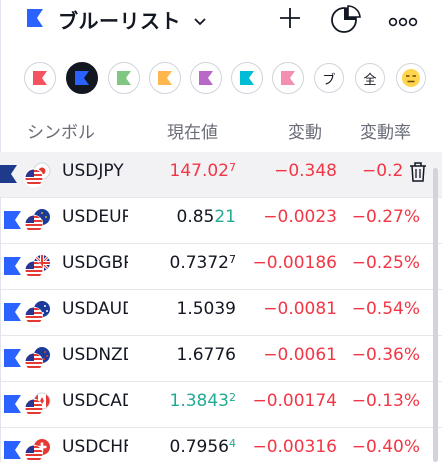 This screenshot has height=473, width=442. I want to click on change-pct-value: −0.27%, so click(385, 217).